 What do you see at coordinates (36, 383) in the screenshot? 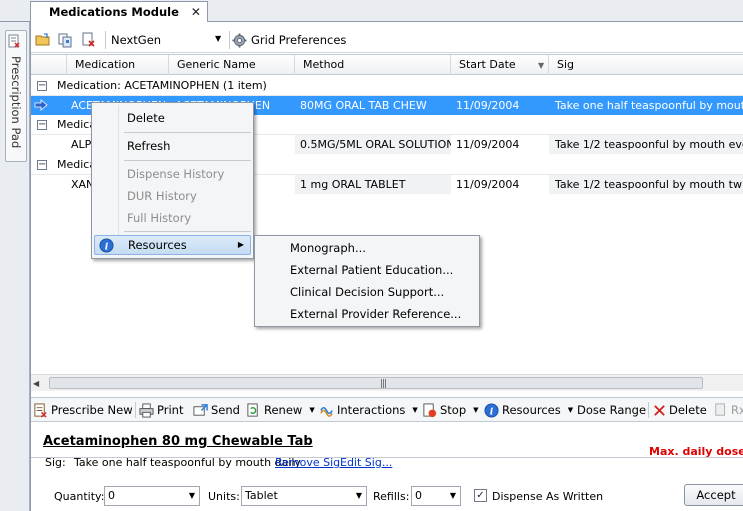
I see `scroll-left-icon: ◀` at bounding box center [36, 383].